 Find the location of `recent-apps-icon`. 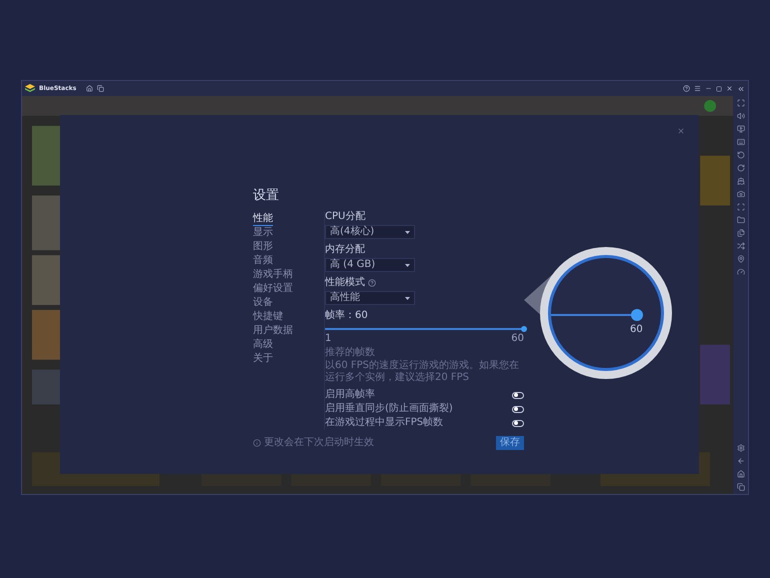

recent-apps-icon is located at coordinates (740, 487).